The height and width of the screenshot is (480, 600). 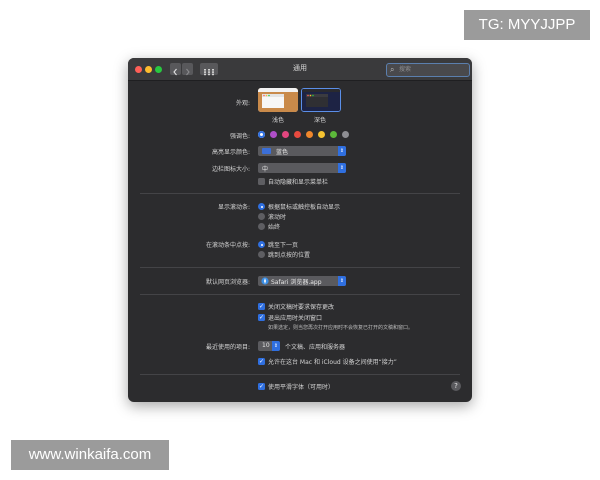 I want to click on scrollbars-always-label: 始终, so click(x=274, y=227).